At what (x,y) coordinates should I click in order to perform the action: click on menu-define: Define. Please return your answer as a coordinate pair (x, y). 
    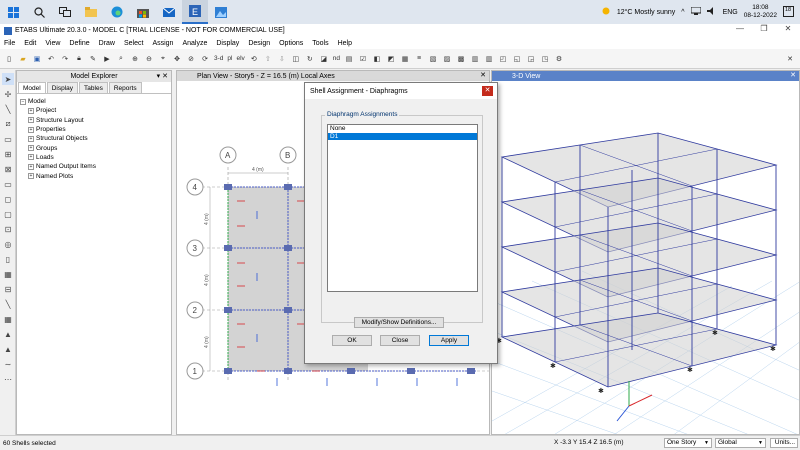
    Looking at the image, I should click on (79, 43).